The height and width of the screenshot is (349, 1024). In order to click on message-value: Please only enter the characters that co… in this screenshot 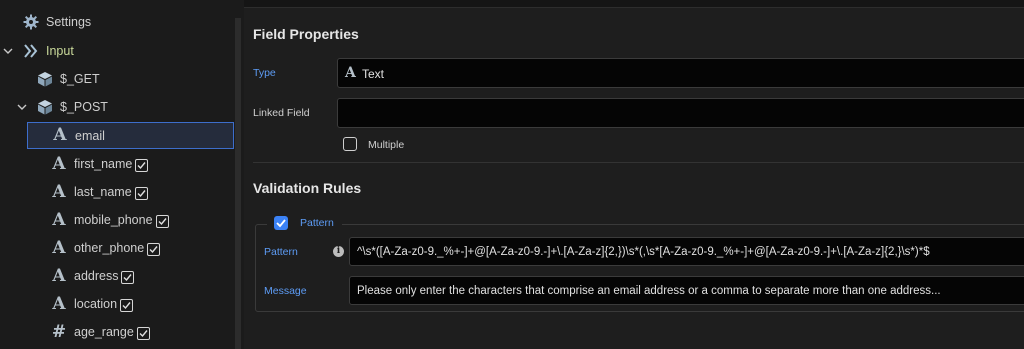, I will do `click(649, 291)`.